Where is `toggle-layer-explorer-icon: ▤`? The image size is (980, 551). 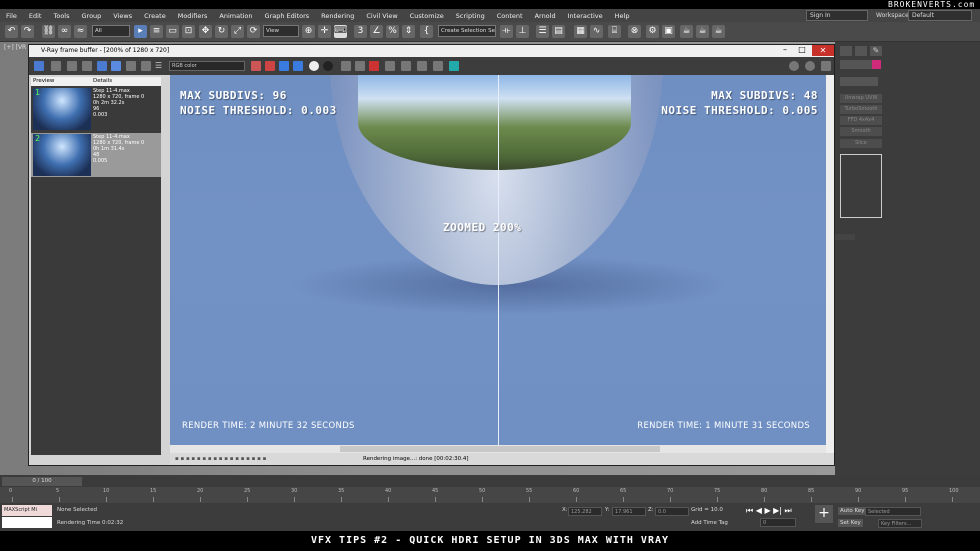
toggle-layer-explorer-icon: ▤ is located at coordinates (558, 31).